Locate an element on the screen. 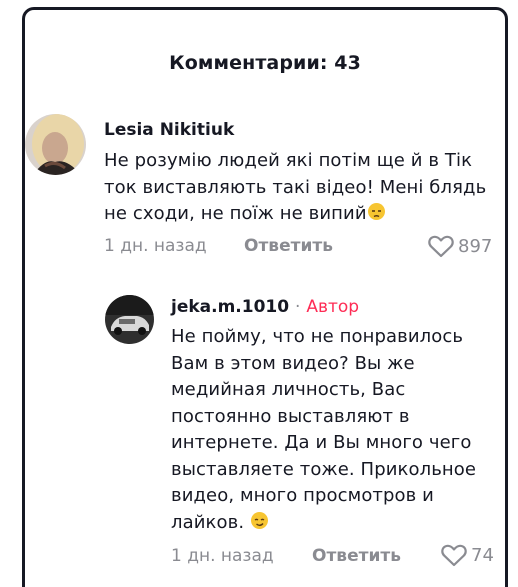 The width and height of the screenshot is (518, 587). comments-count-title: Комментарии: 43 is located at coordinates (265, 63).